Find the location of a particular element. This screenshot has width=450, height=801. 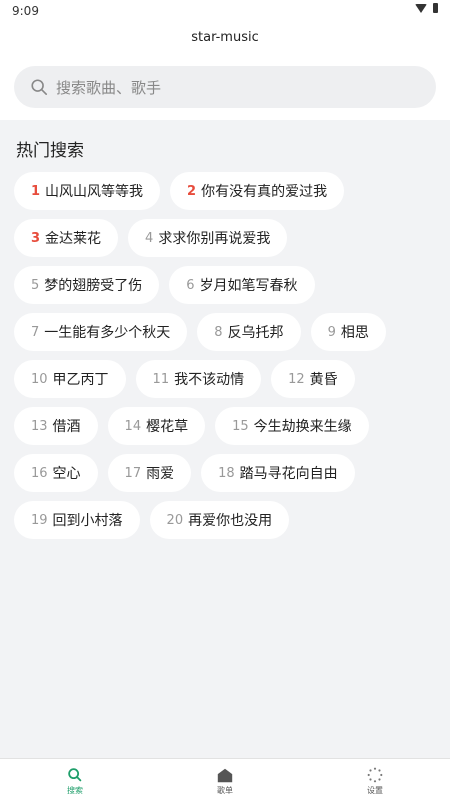

hot-search-tag: 18 踏马寻花向自由 is located at coordinates (278, 473).